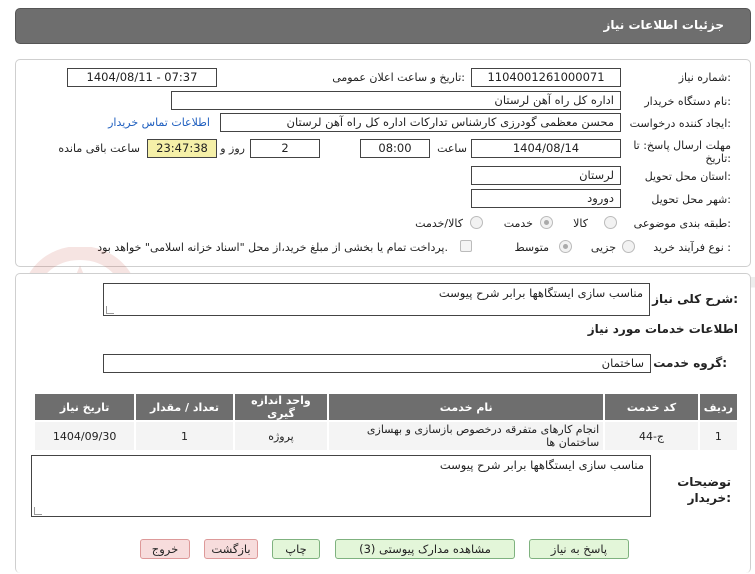 The image size is (755, 574). Describe the element at coordinates (84, 436) in the screenshot. I see `cell-need-date: 1404/09/30` at that location.